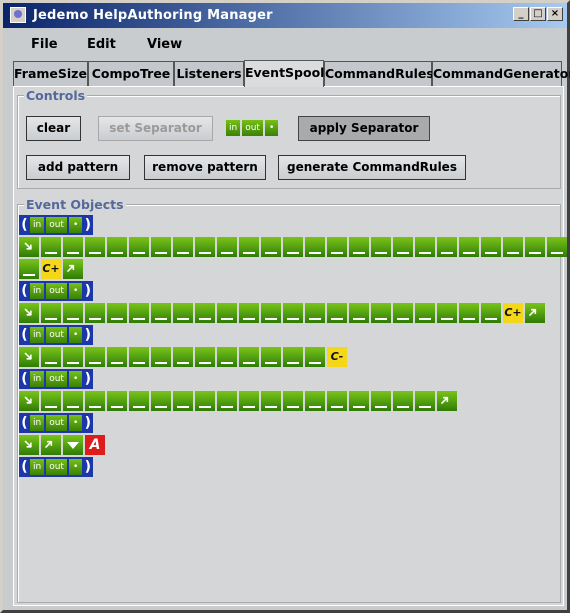 This screenshot has width=570, height=613. Describe the element at coordinates (155, 128) in the screenshot. I see `set-separator-button: set Separator` at that location.